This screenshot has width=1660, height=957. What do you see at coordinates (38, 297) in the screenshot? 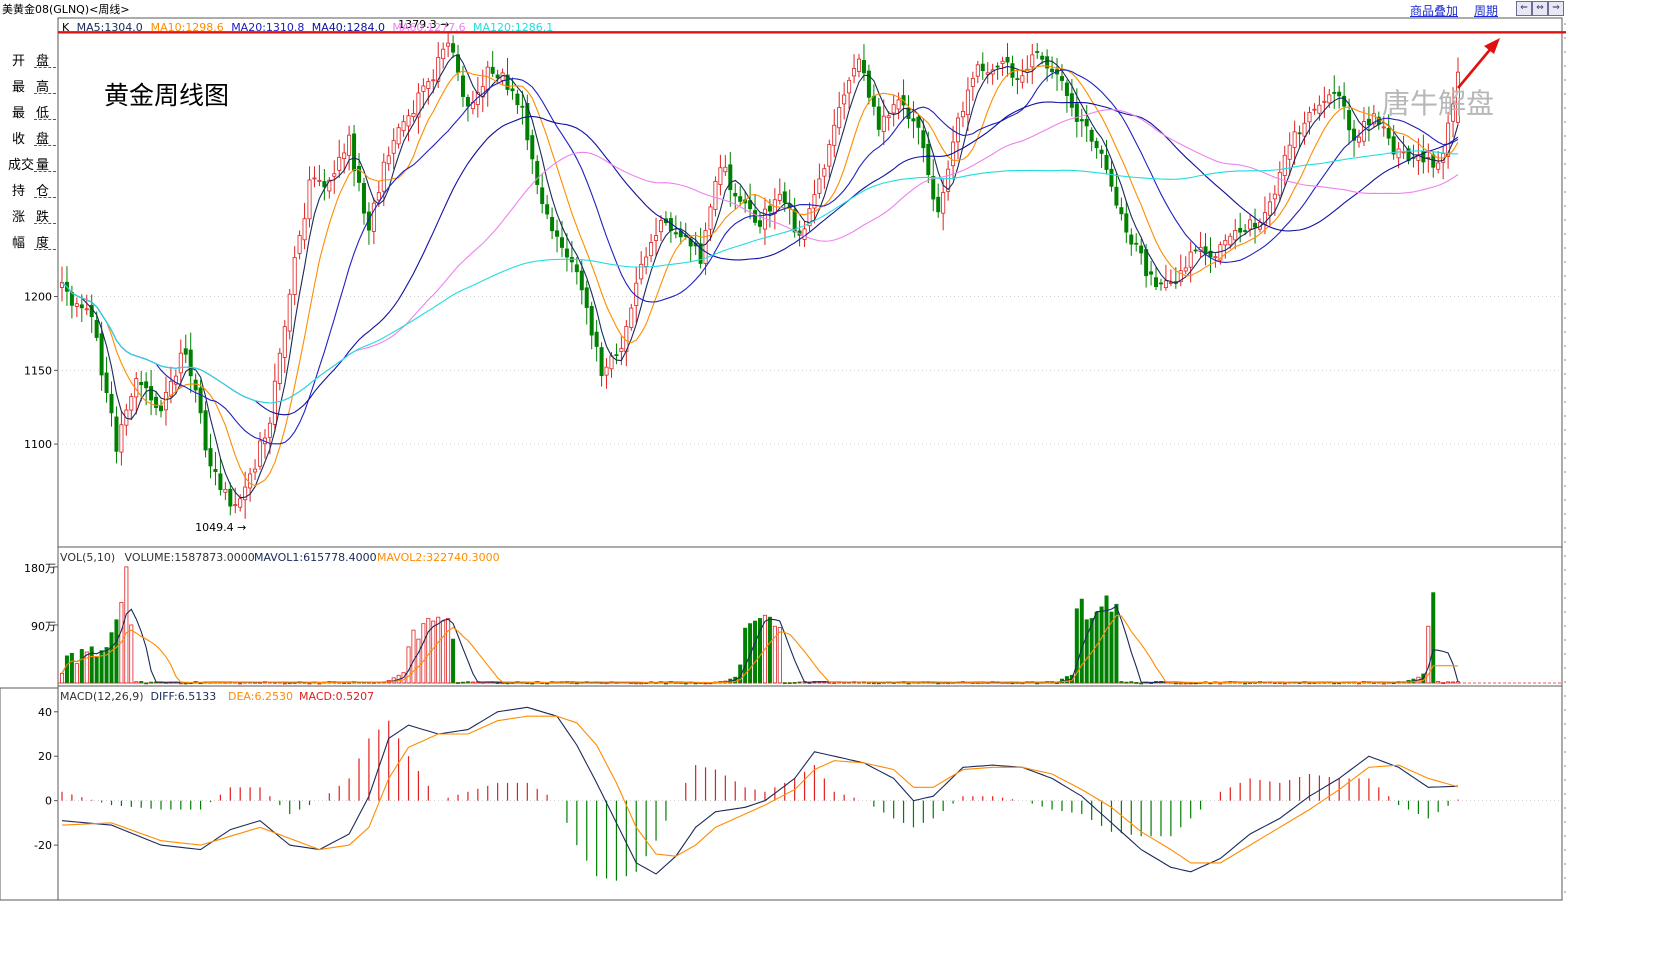
I see `price-tick-label: 1200` at bounding box center [38, 297].